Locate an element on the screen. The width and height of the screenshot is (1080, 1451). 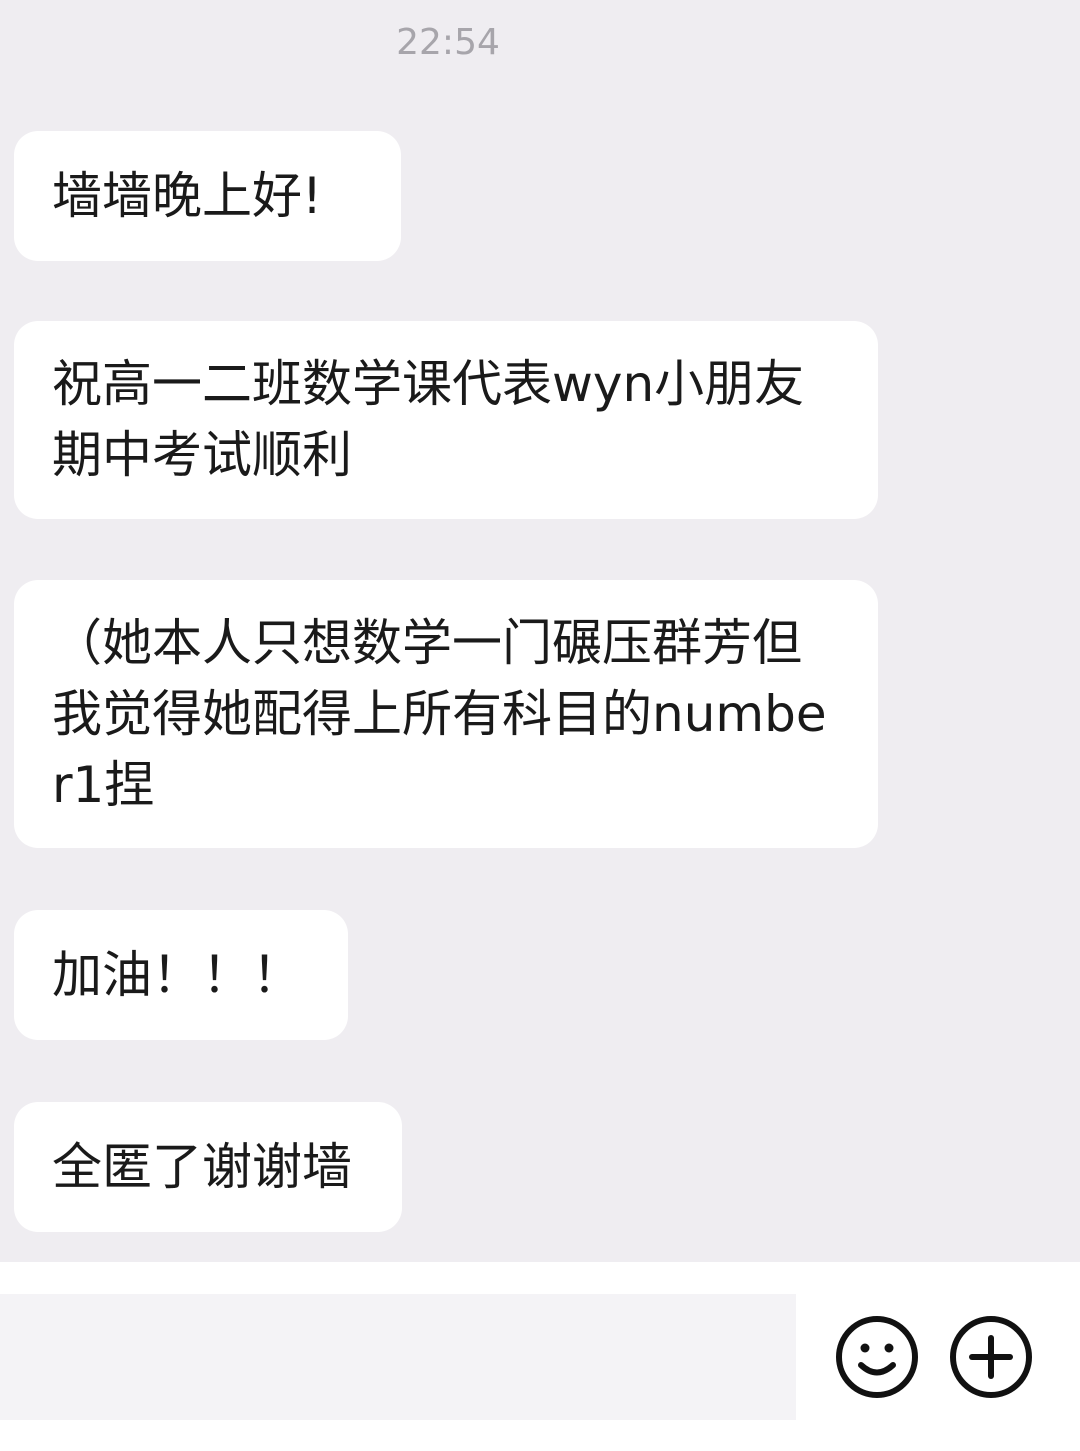
message-text: （她本人只想数学一门碾压群芳但我觉得她配得上所有科目的number1捏 is located at coordinates (439, 713).